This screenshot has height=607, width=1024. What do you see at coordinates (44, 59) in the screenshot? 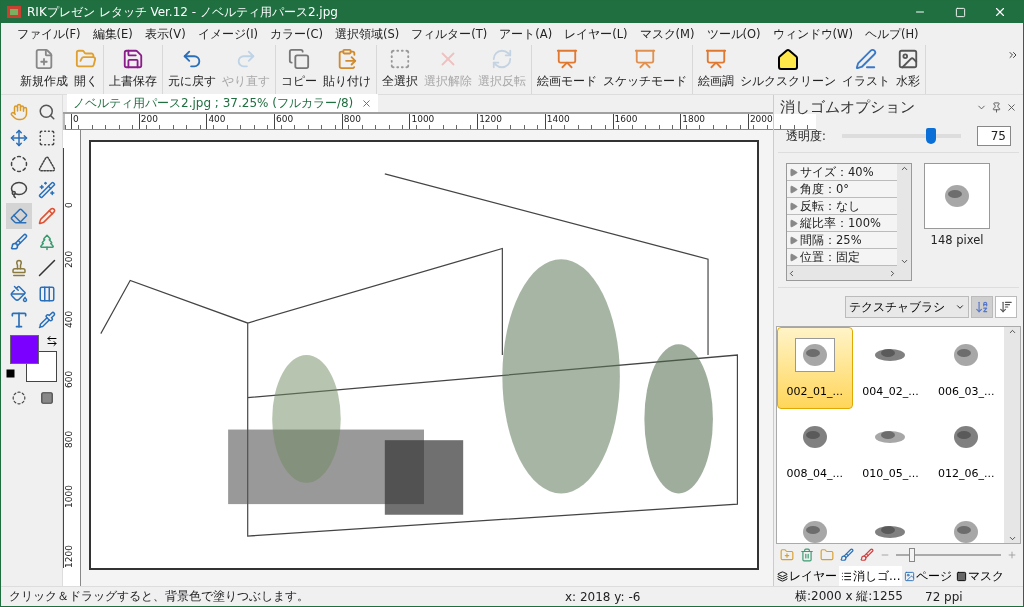
I see `new-file-icon` at bounding box center [44, 59].